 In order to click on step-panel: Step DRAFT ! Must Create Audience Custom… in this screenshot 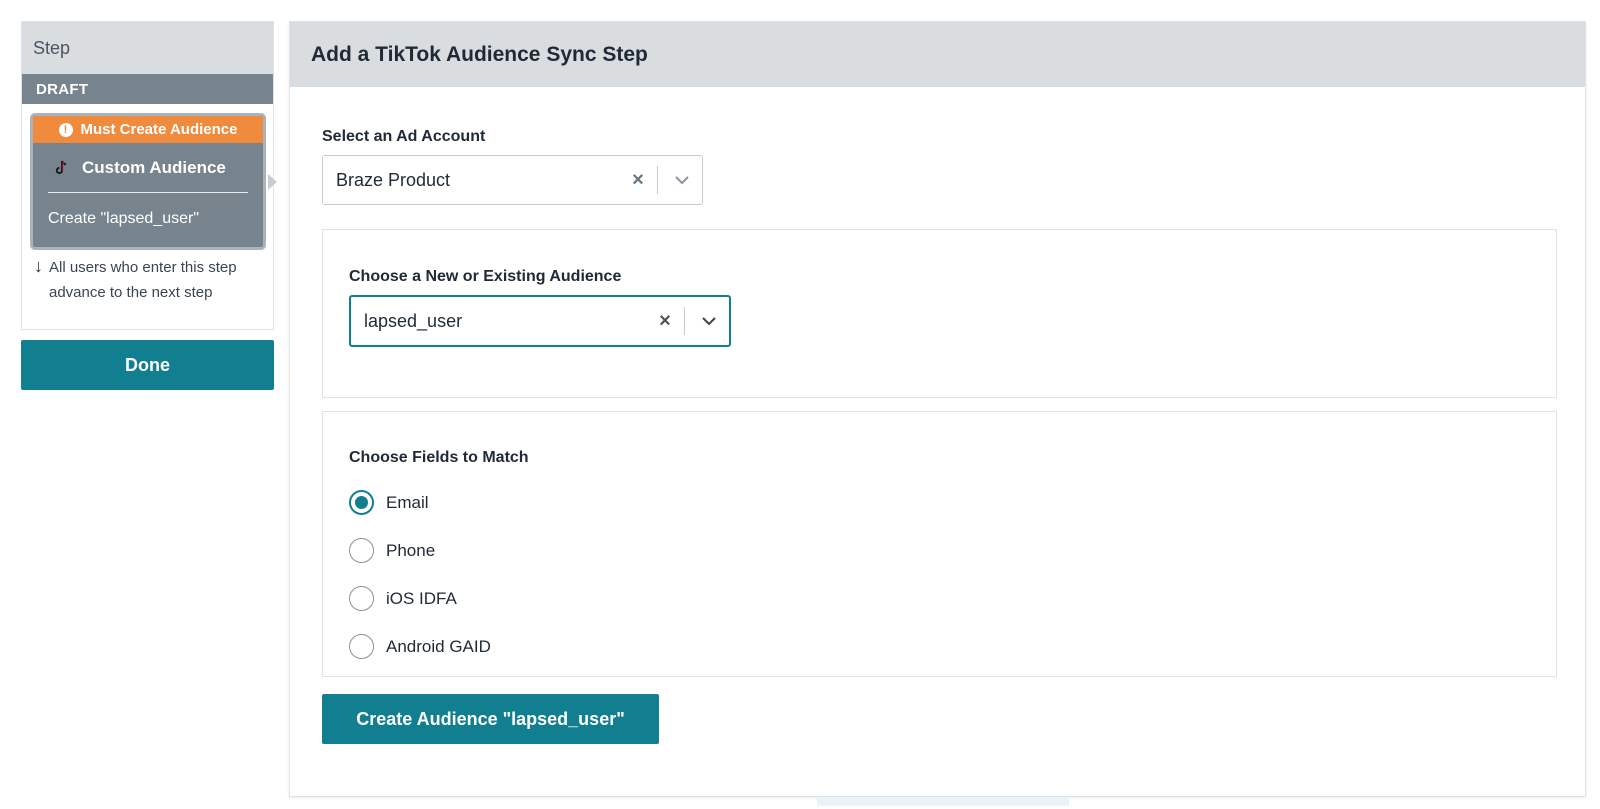, I will do `click(149, 175)`.